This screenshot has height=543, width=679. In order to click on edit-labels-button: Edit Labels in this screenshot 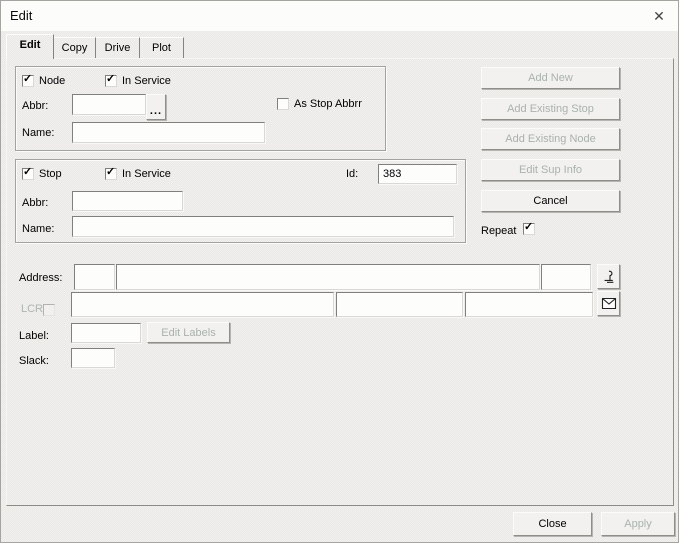, I will do `click(188, 332)`.